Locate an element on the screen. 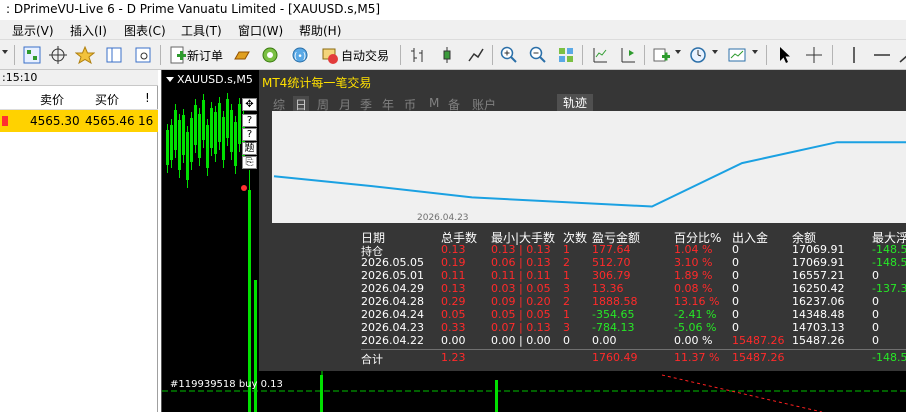 Image resolution: width=906 pixels, height=412 pixels. menu-view: 显示(V) is located at coordinates (33, 30).